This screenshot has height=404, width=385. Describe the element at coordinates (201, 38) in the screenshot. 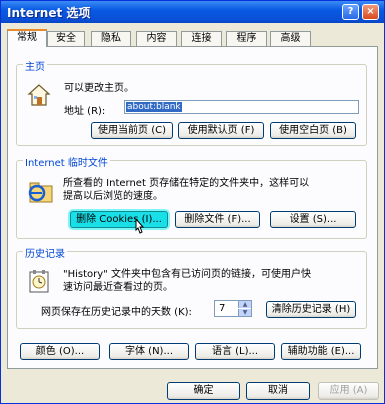

I see `tab-connections: 连接` at that location.